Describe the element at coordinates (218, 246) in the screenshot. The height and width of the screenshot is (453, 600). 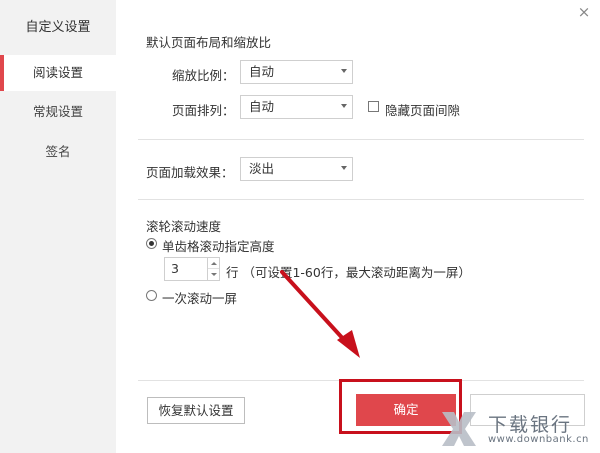
I see `scroll-lines-label: 单齿格滚动指定高度` at that location.